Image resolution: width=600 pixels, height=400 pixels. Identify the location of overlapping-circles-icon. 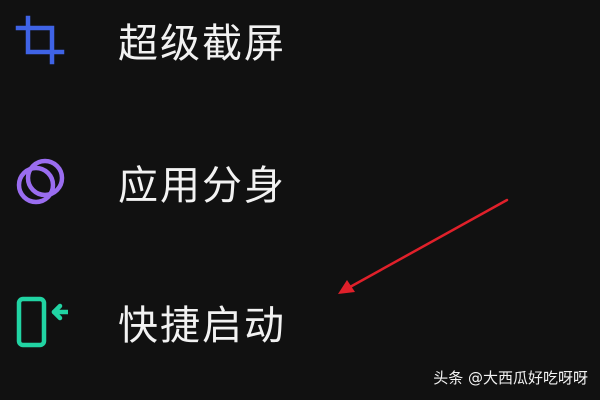
(40, 182).